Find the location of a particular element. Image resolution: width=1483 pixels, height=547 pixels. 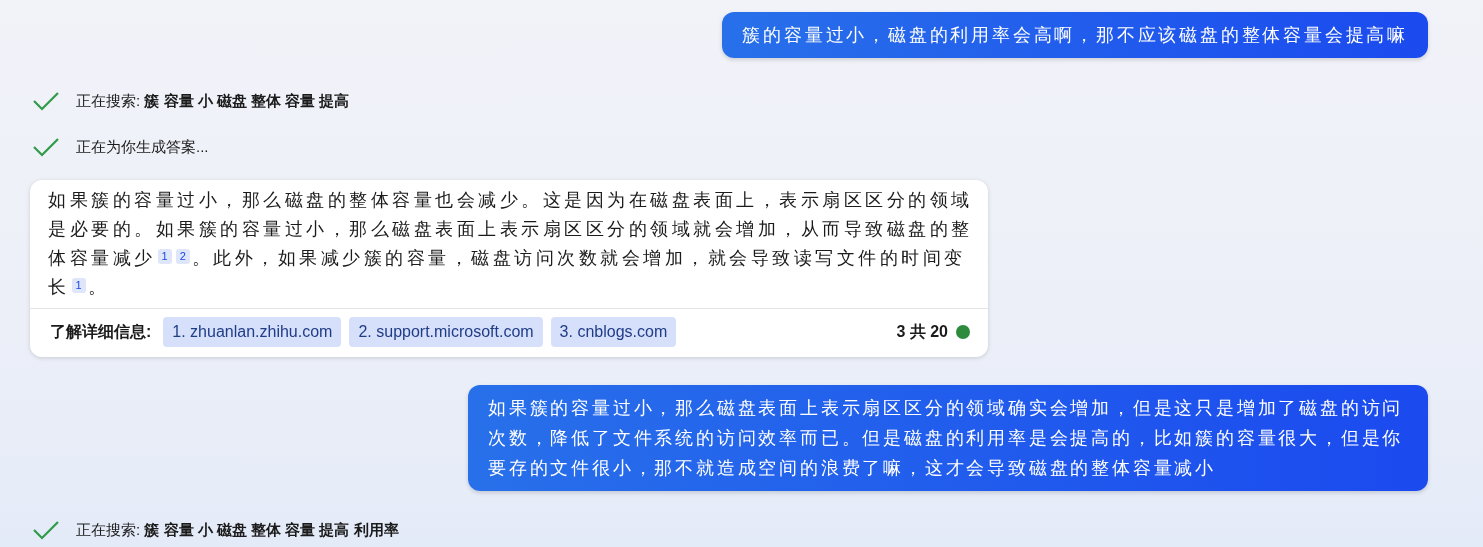

source-link: 1. zhuanlan.zhihu.com is located at coordinates (252, 332).